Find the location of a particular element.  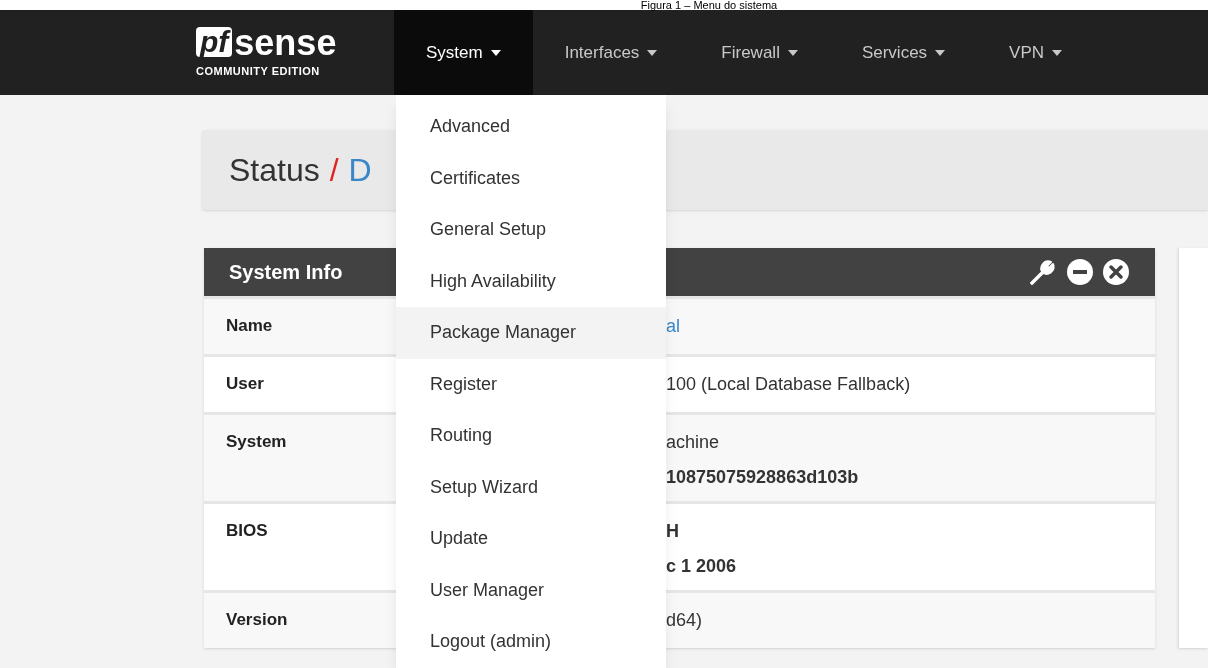

row-value: 100 (Local Database Fallback) is located at coordinates (789, 384).